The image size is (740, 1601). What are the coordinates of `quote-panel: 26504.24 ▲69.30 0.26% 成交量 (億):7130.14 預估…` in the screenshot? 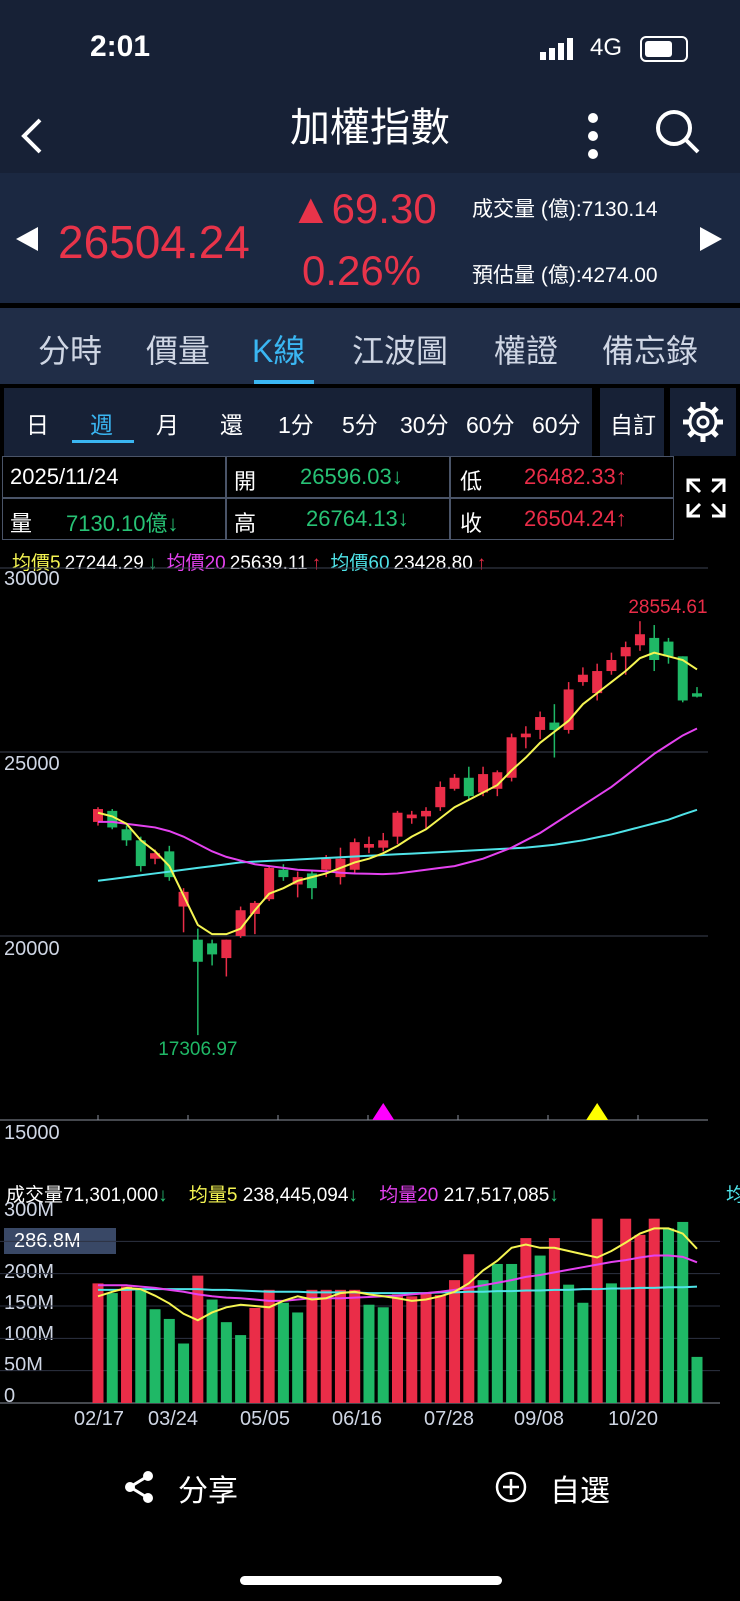 It's located at (370, 238).